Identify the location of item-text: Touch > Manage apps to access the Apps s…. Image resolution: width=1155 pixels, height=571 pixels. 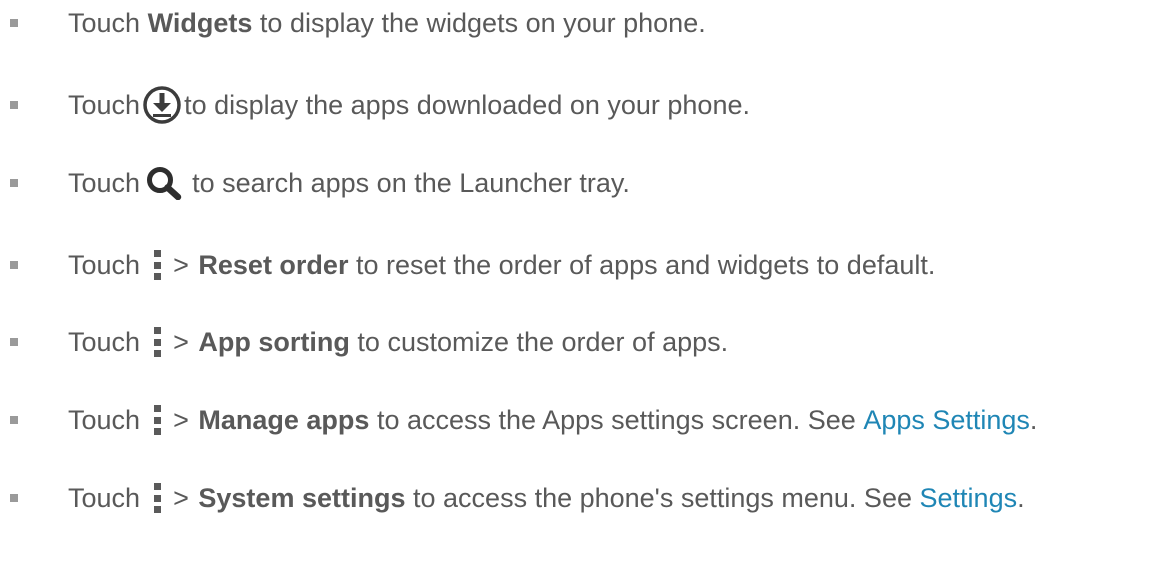
(552, 420).